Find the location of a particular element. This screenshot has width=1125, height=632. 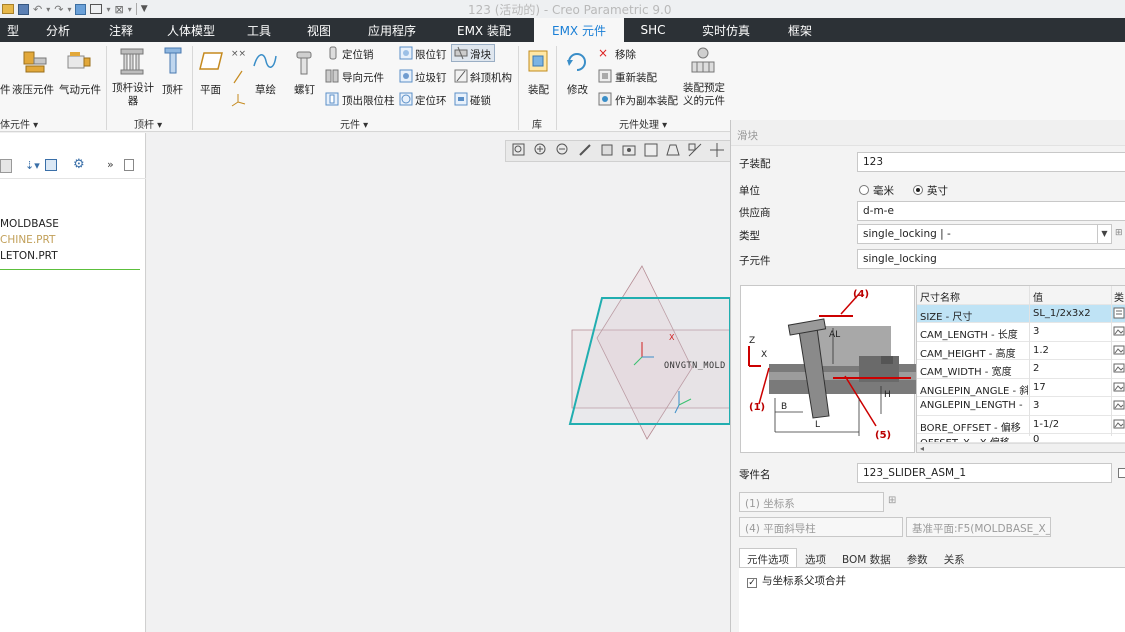

supplier-field: d-m-e is located at coordinates (991, 211).